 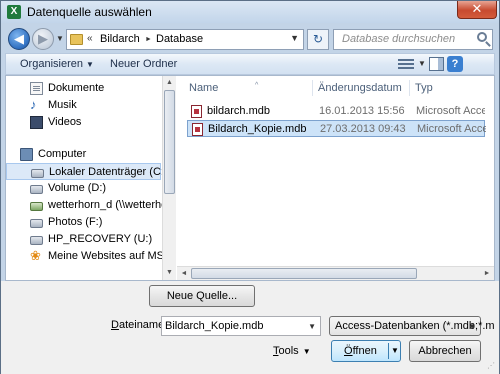 What do you see at coordinates (360, 88) in the screenshot?
I see `column-header-date: Änderungsdatum` at bounding box center [360, 88].